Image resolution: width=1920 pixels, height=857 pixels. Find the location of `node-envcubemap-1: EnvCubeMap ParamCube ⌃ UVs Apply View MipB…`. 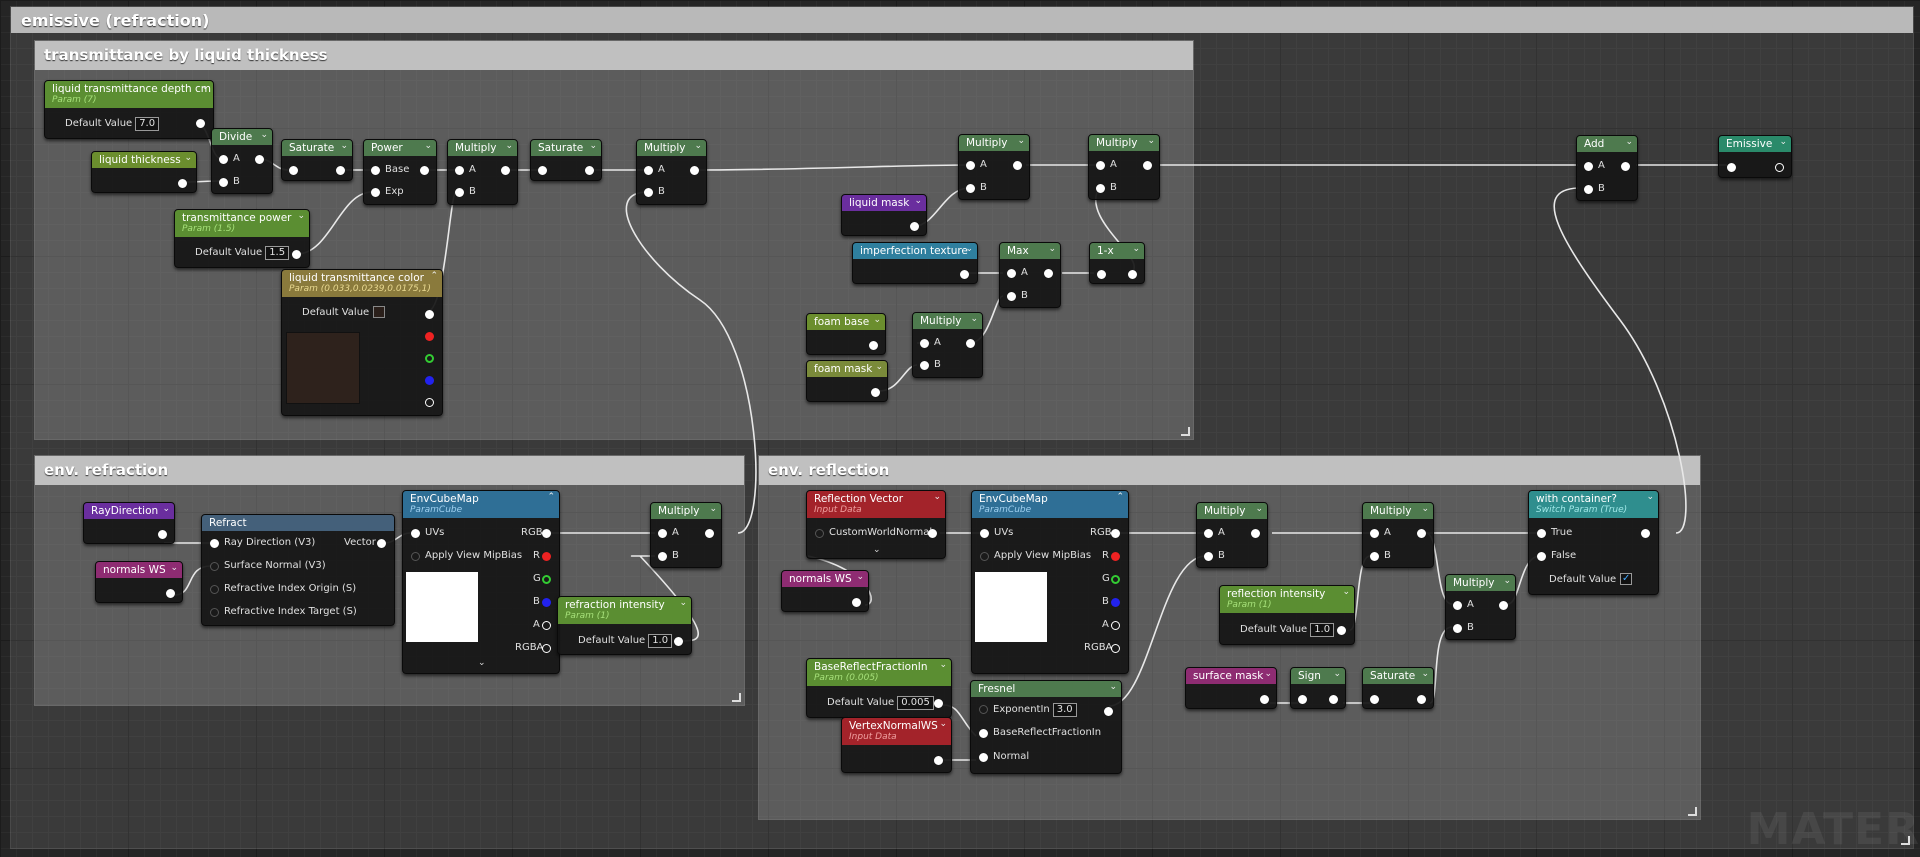

node-envcubemap-1: EnvCubeMap ParamCube ⌃ UVs Apply View MipB… is located at coordinates (481, 582).